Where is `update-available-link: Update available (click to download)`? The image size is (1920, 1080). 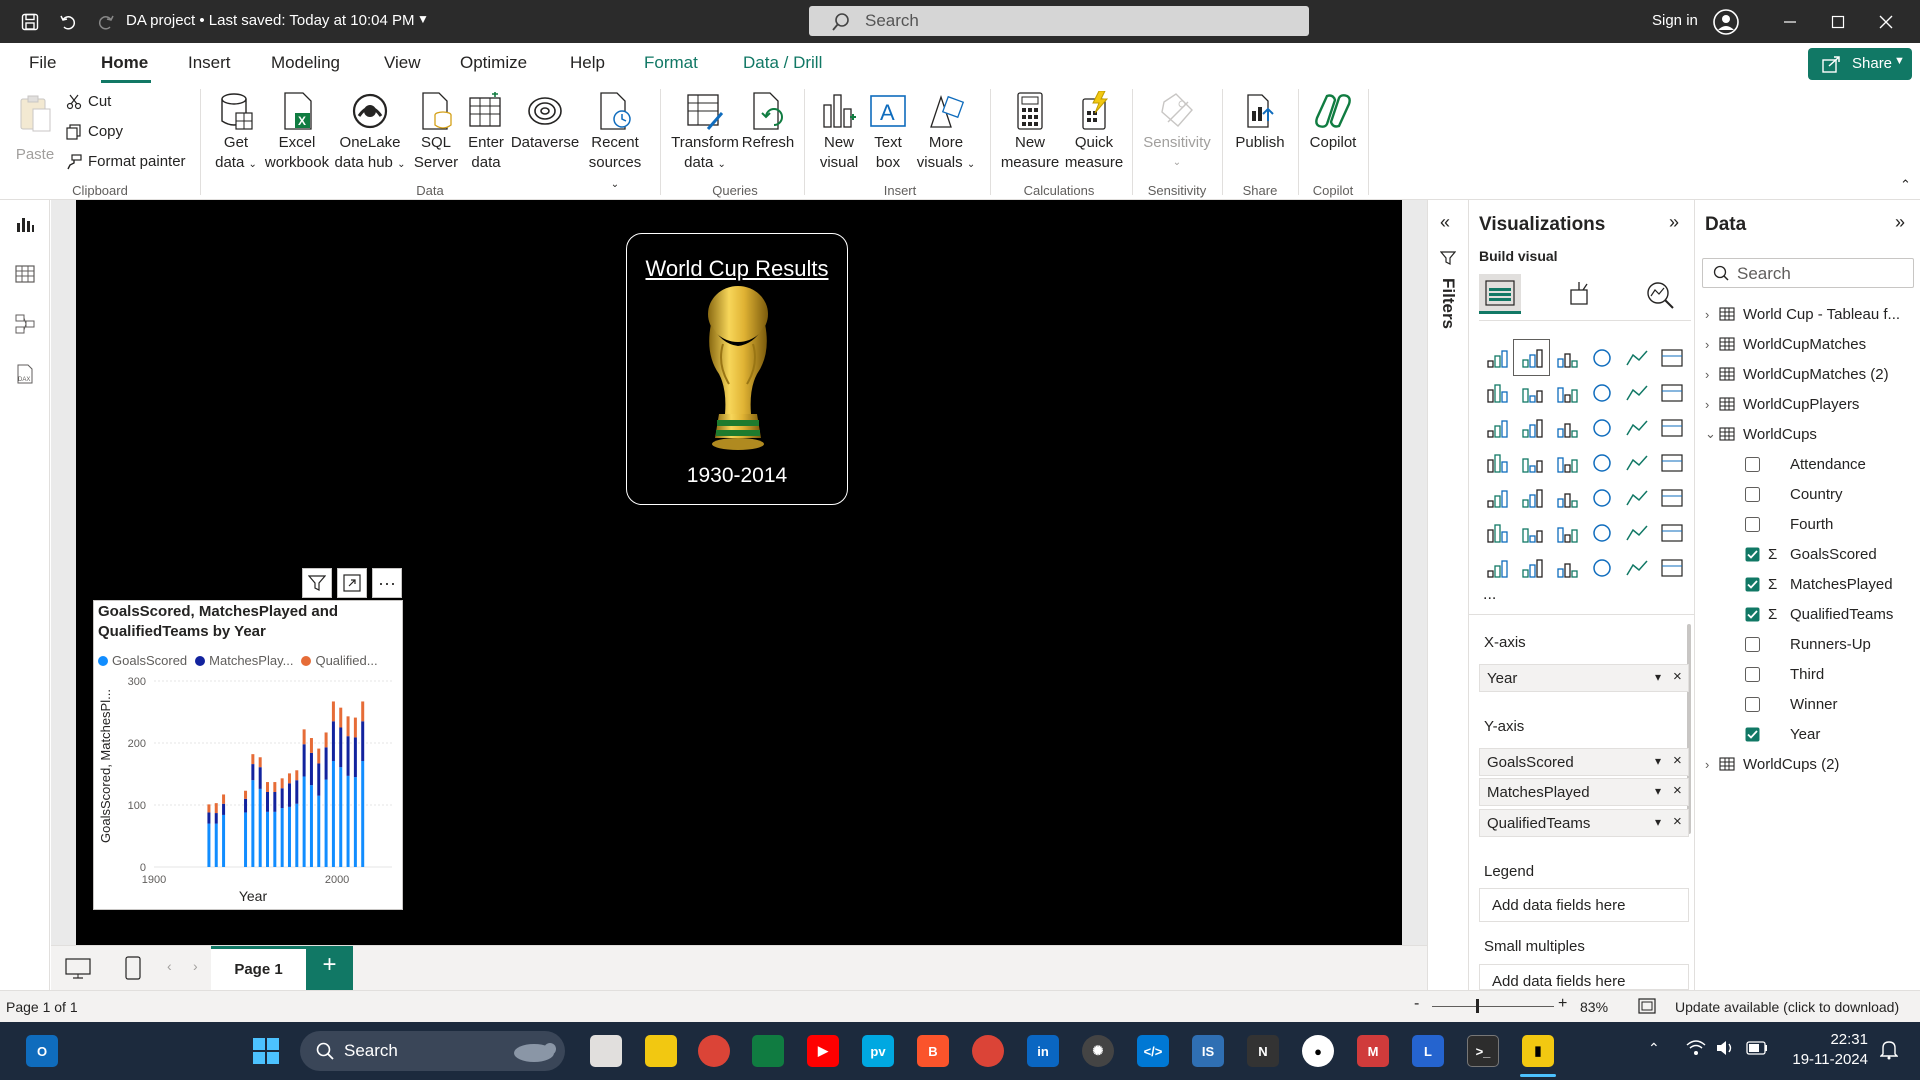 update-available-link: Update available (click to download) is located at coordinates (1787, 1007).